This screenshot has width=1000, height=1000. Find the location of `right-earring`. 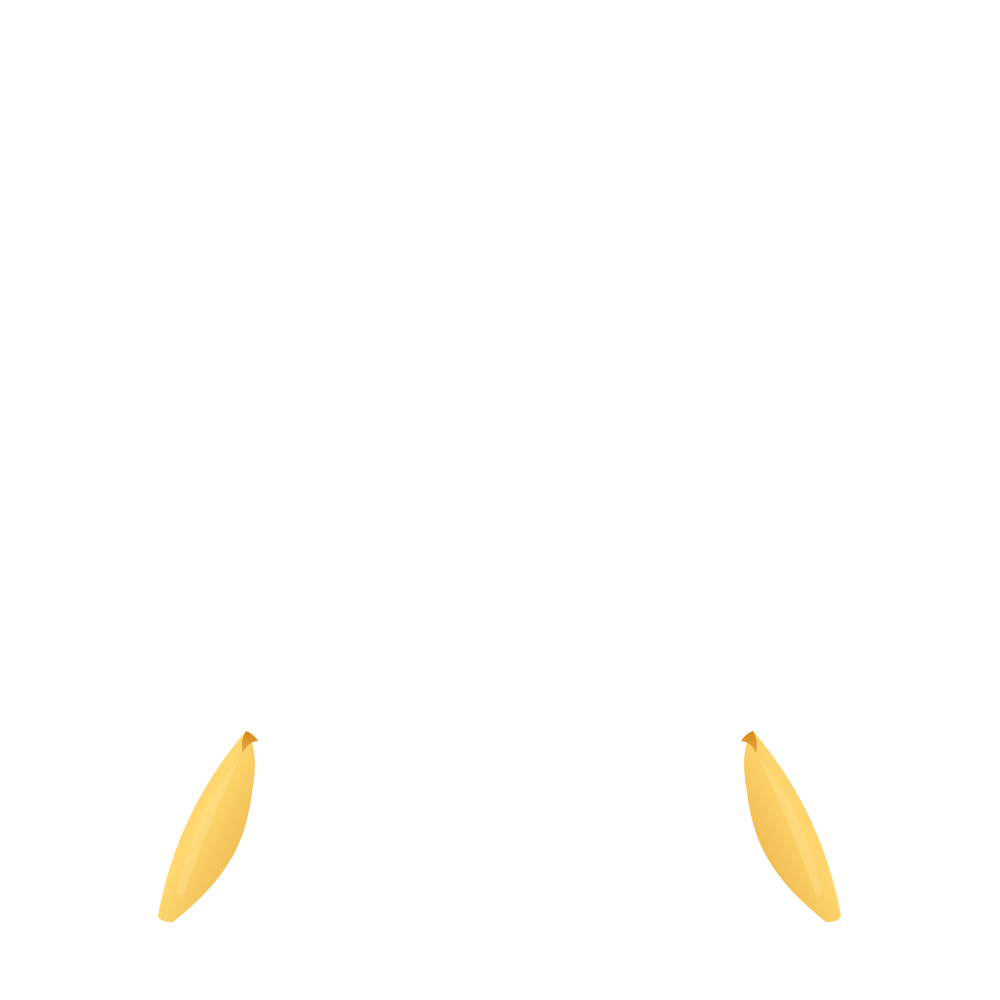

right-earring is located at coordinates (791, 826).